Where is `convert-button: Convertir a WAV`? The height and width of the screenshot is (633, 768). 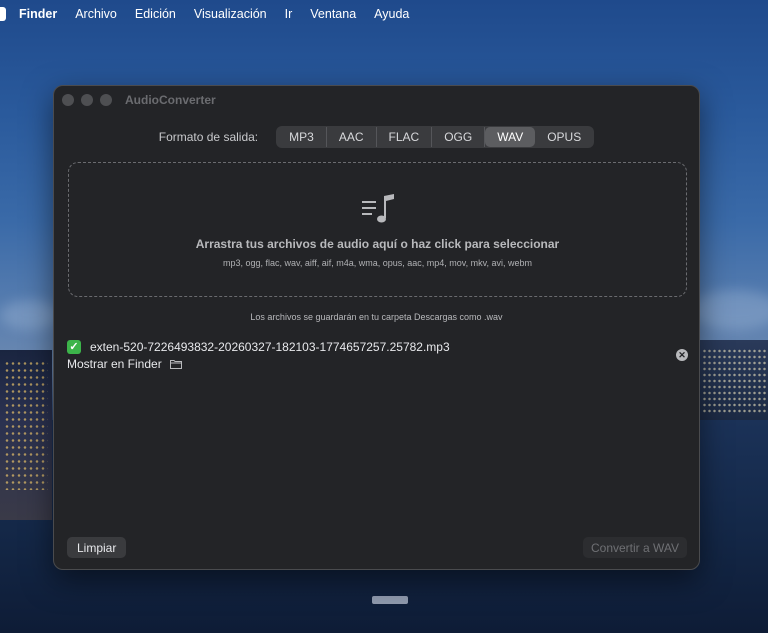
convert-button: Convertir a WAV is located at coordinates (635, 547).